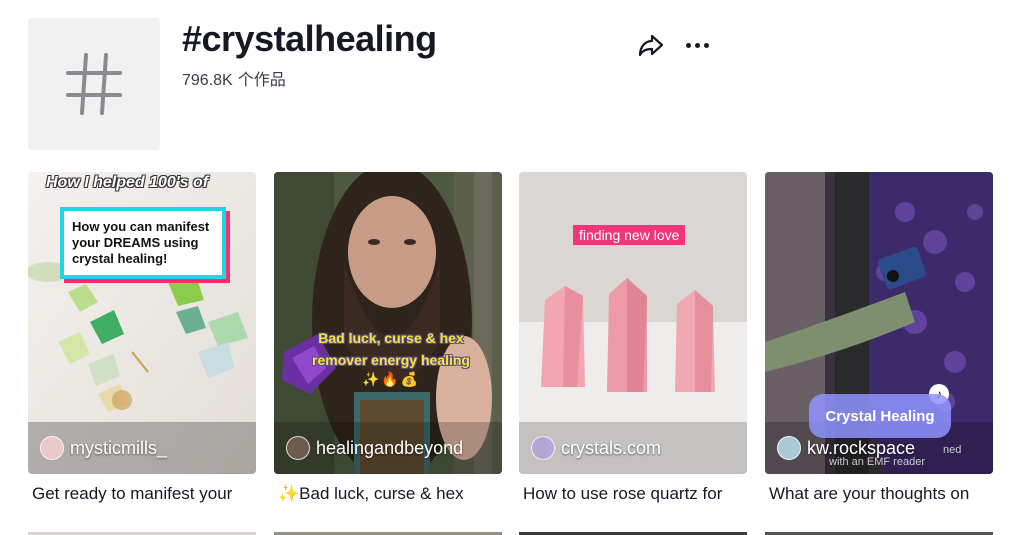 The image size is (1024, 535). What do you see at coordinates (688, 45) in the screenshot?
I see `more-dots-icon` at bounding box center [688, 45].